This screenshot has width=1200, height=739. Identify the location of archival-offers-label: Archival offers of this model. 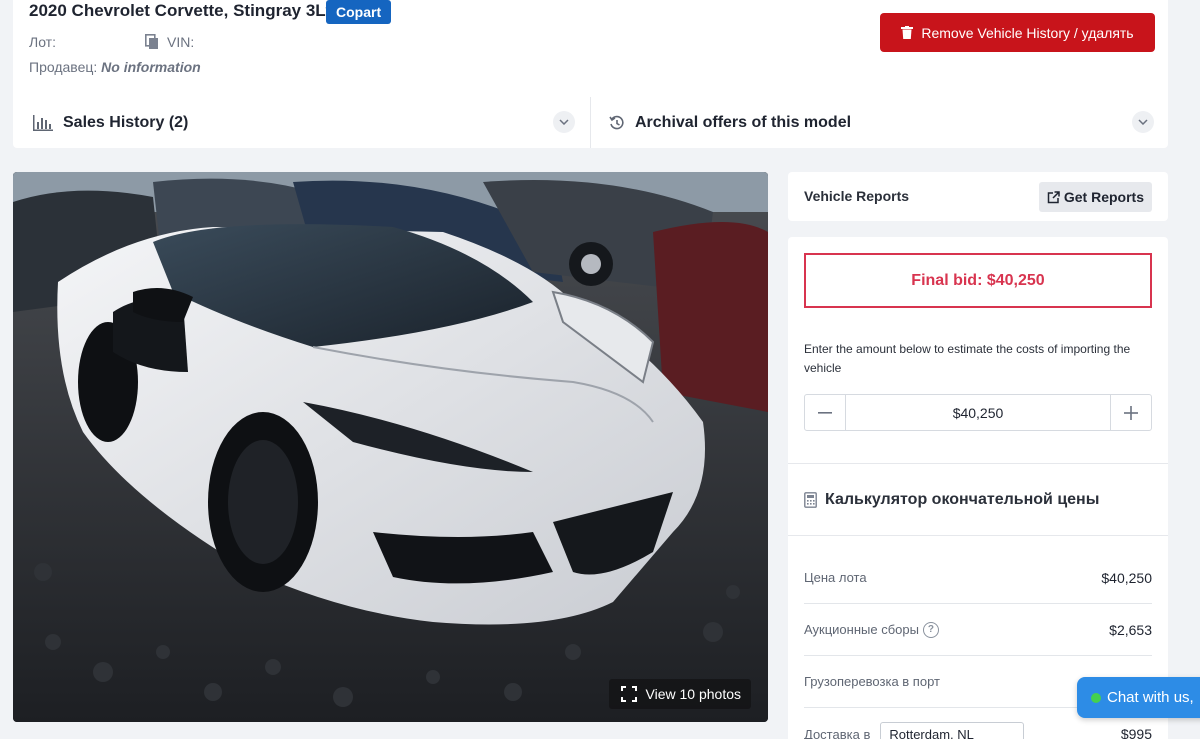
(743, 122).